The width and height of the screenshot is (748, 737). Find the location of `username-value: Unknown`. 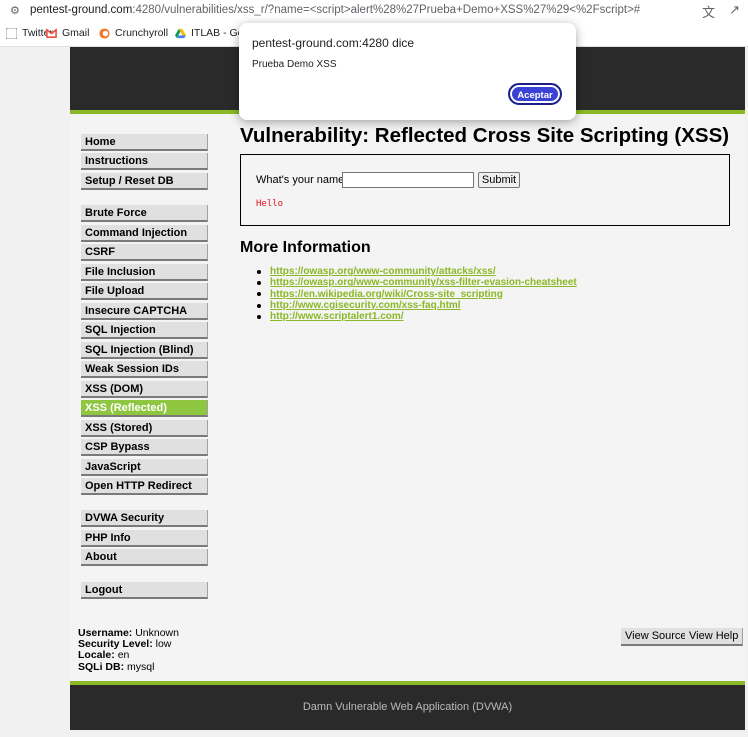

username-value: Unknown is located at coordinates (157, 633).